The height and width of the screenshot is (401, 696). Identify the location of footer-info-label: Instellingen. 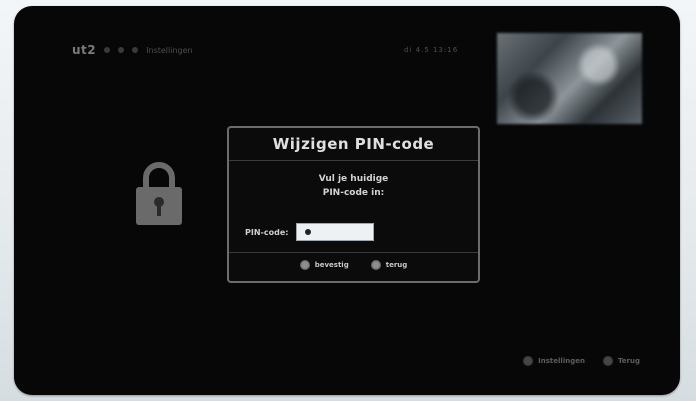
(561, 361).